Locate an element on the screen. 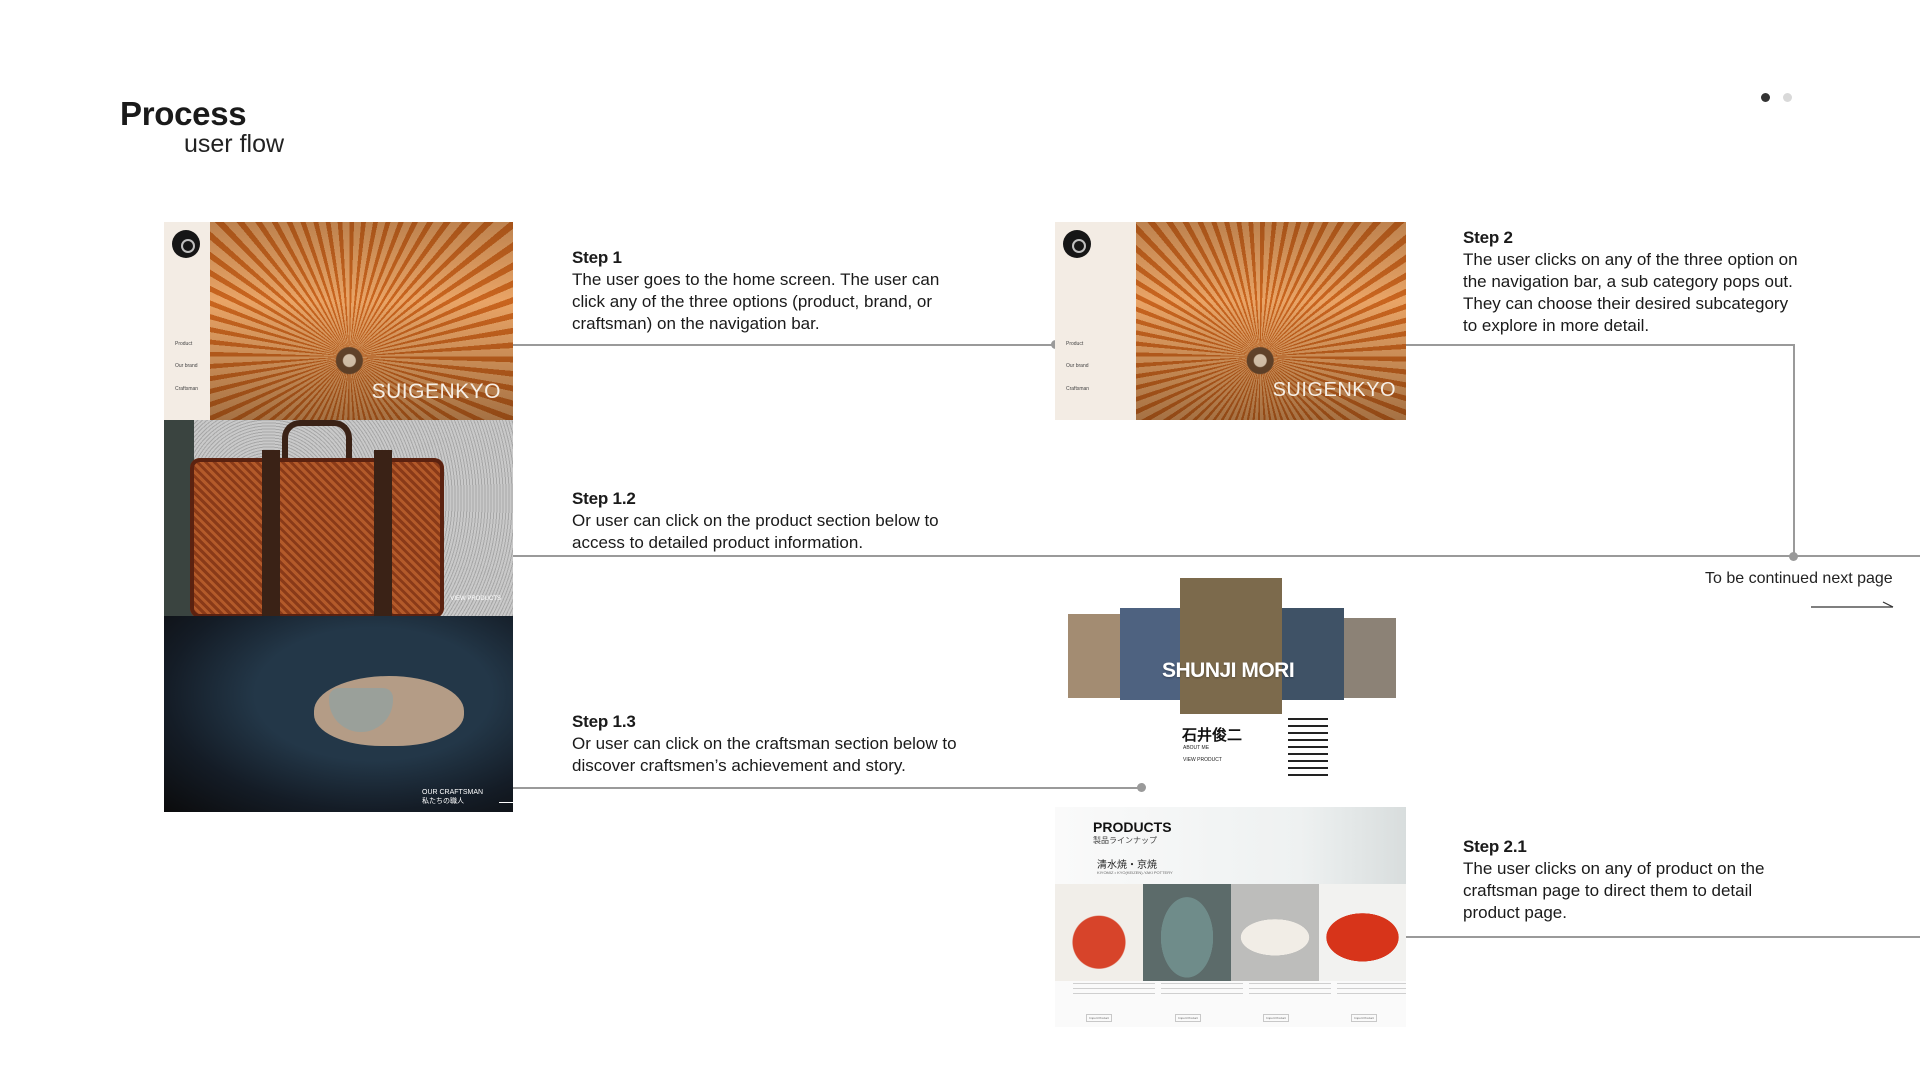 Image resolution: width=1920 pixels, height=1080 pixels. our-craftsman-en: OUR CRAFTSMAN is located at coordinates (453, 792).